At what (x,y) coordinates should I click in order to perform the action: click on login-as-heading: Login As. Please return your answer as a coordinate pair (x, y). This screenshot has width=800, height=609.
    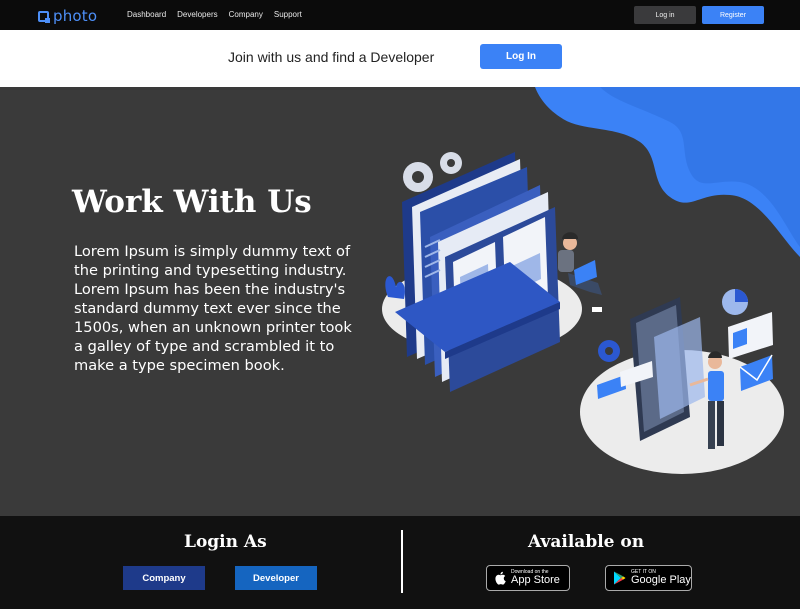
    Looking at the image, I should click on (225, 542).